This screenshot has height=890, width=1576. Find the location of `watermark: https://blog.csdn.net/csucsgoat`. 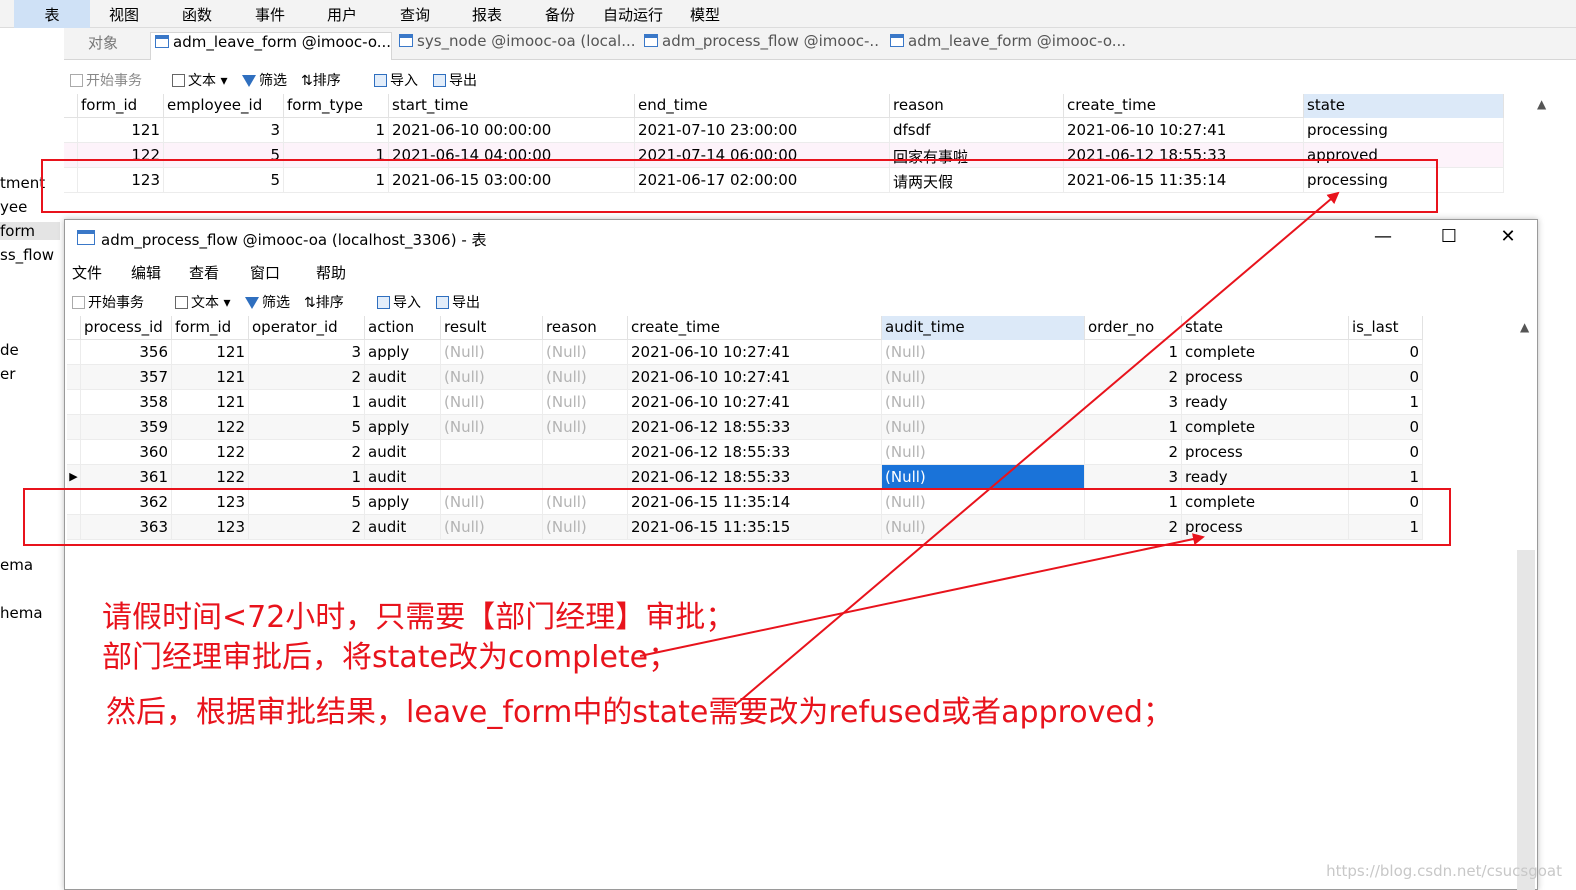

watermark: https://blog.csdn.net/csucsgoat is located at coordinates (1444, 871).